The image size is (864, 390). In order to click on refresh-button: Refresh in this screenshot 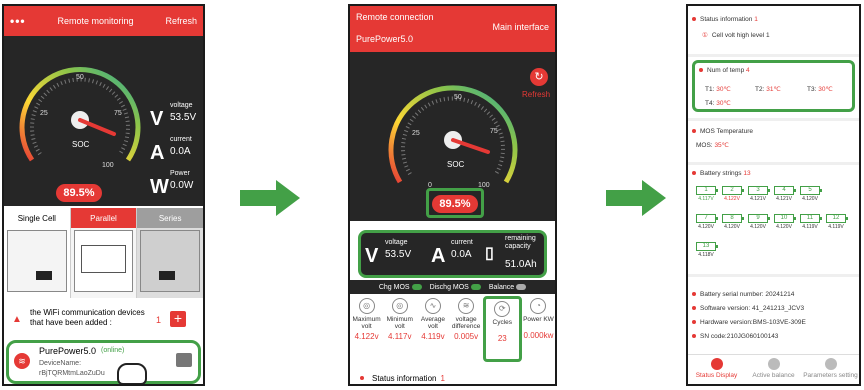, I will do `click(181, 21)`.